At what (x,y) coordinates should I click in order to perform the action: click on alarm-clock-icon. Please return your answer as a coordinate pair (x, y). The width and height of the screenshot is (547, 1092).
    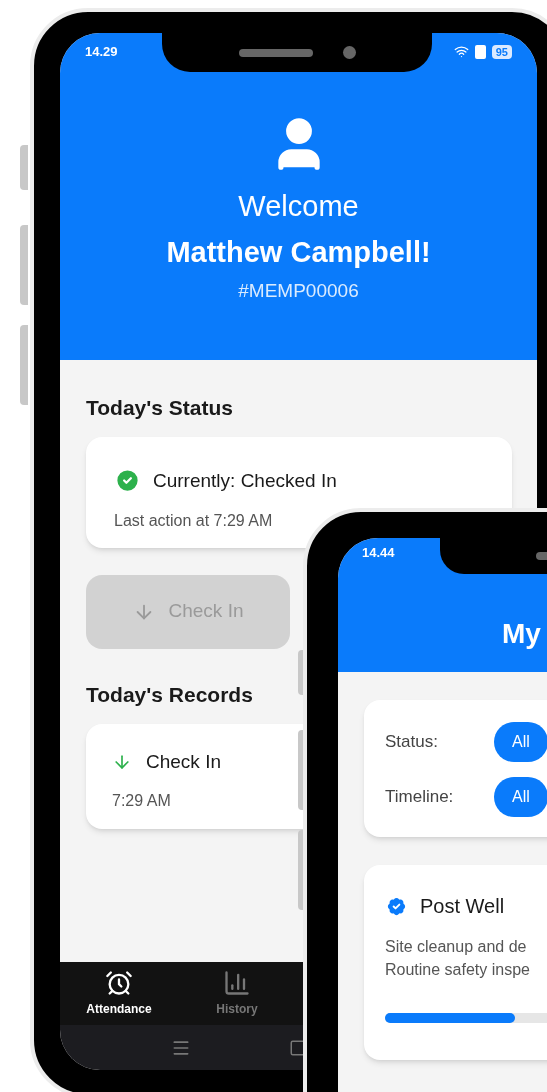
    Looking at the image, I should click on (119, 983).